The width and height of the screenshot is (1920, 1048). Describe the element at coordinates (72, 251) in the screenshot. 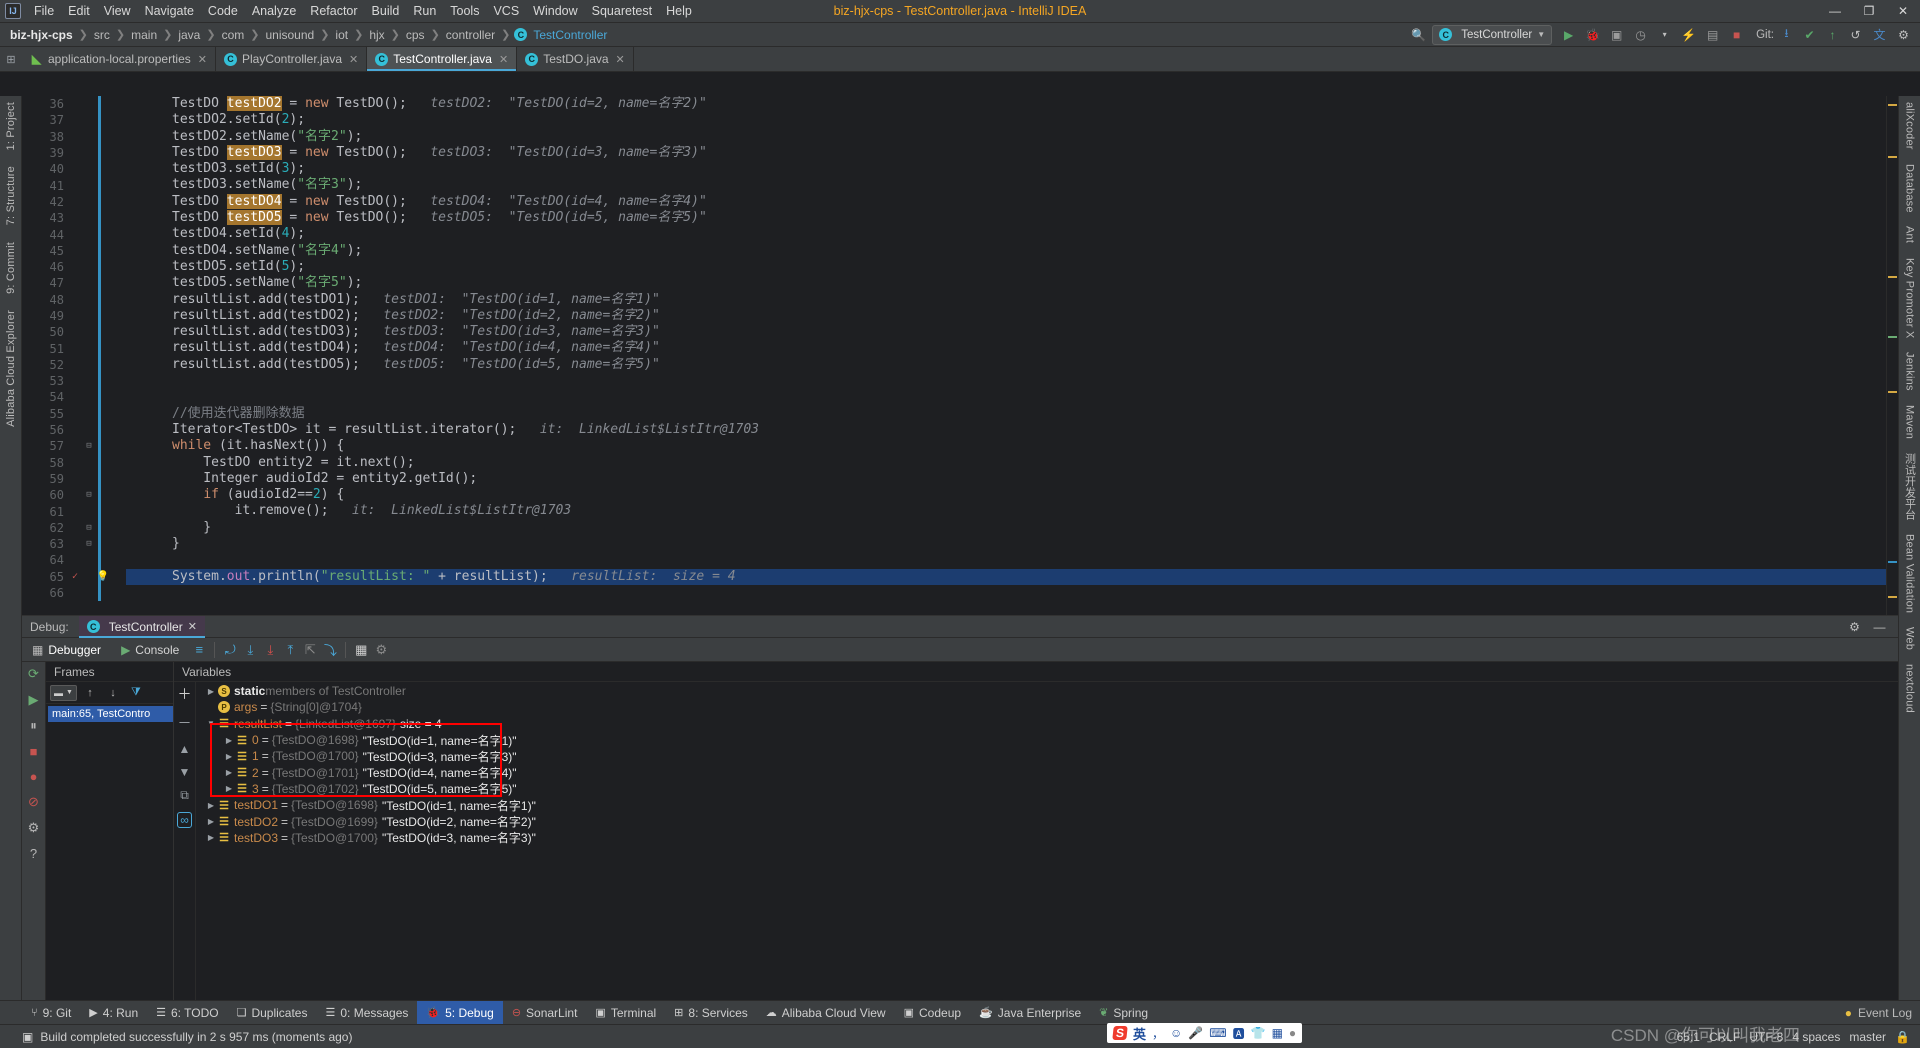

I see `gutter-line: 45` at that location.